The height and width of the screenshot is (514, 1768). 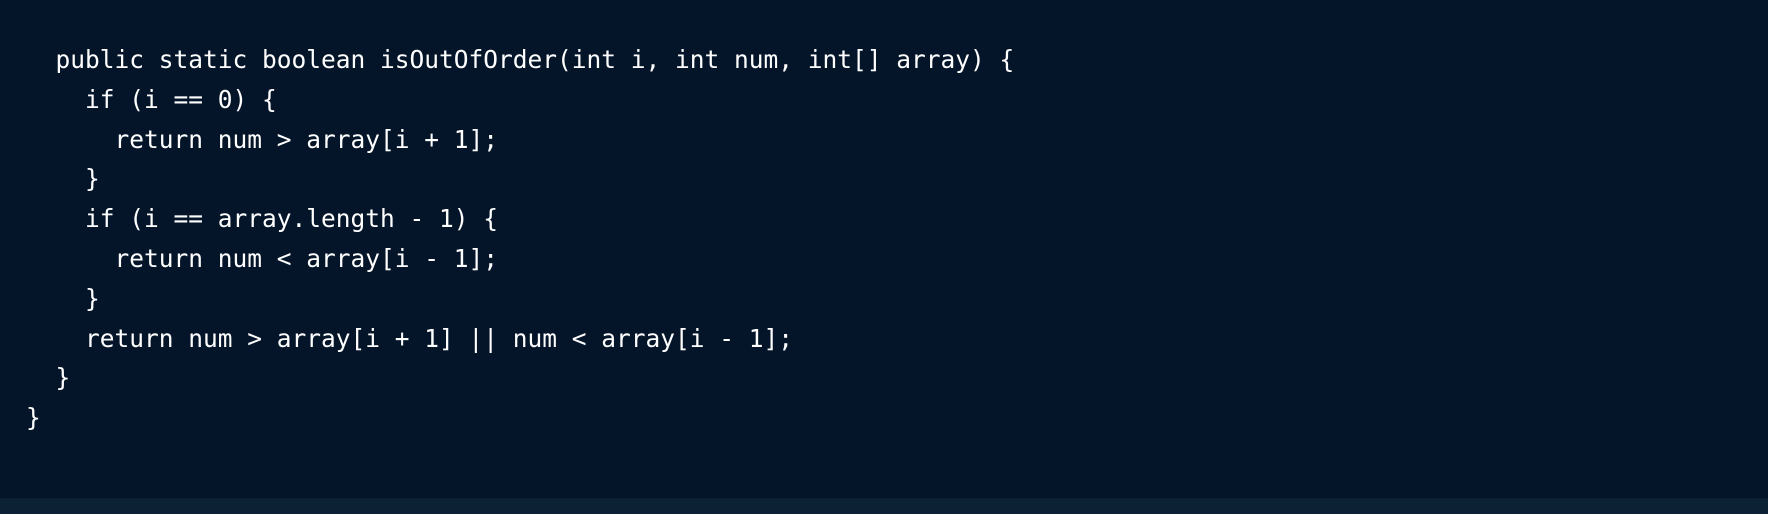 What do you see at coordinates (151, 99) in the screenshot?
I see `code-line-if-first-index: if (i == 0) {` at bounding box center [151, 99].